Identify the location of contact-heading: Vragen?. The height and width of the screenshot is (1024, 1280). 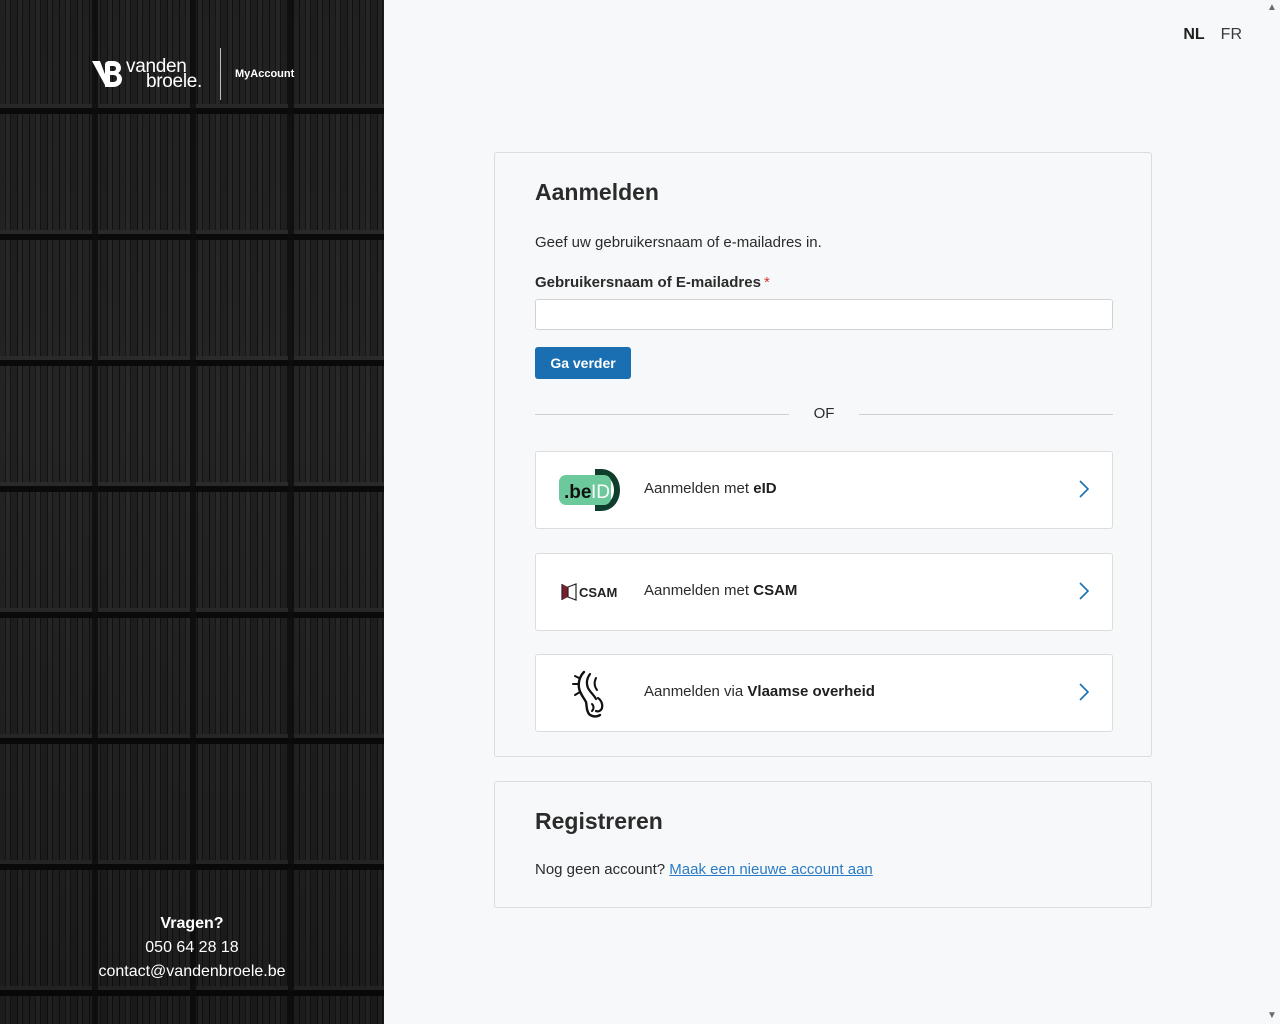
(192, 923).